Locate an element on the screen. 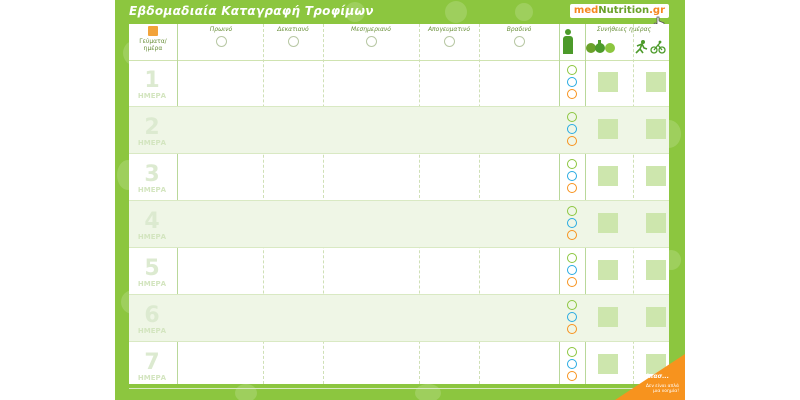 This screenshot has width=800, height=400. logo-prefix: med is located at coordinates (586, 10).